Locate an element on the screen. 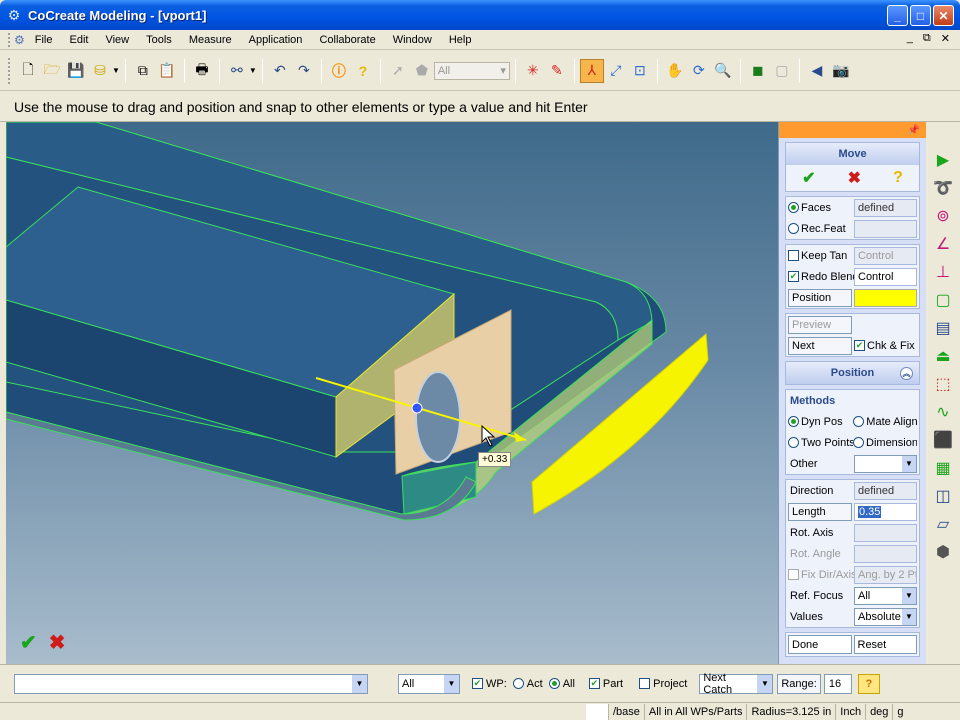 The image size is (960, 720). range-input: 16 is located at coordinates (837, 683).